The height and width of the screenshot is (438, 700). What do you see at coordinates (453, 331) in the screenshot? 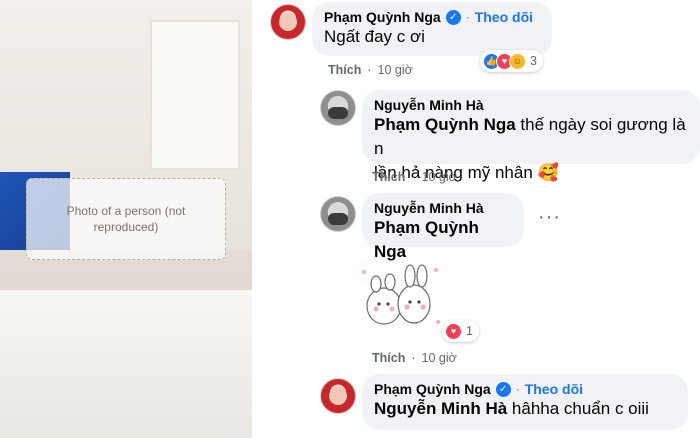
I see `love-icon: ♥` at bounding box center [453, 331].